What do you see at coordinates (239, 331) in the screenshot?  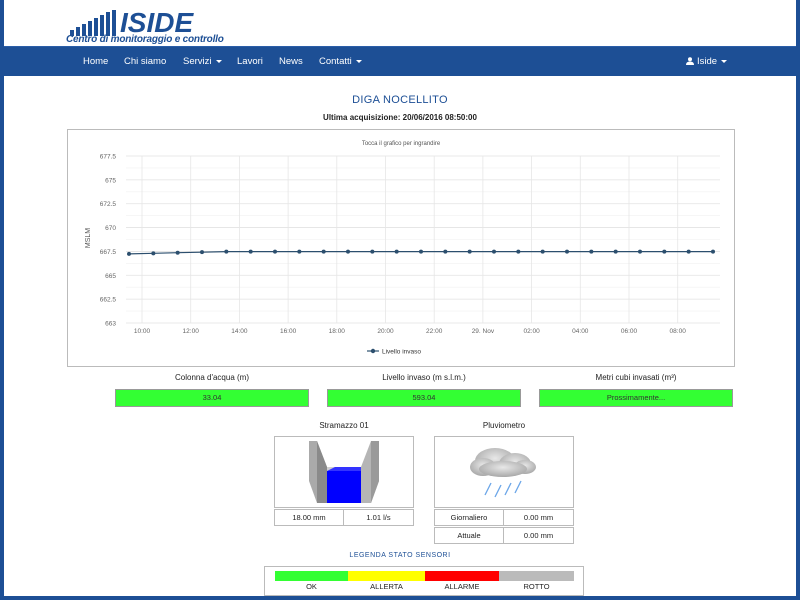 I see `x-tick-label: 14:00` at bounding box center [239, 331].